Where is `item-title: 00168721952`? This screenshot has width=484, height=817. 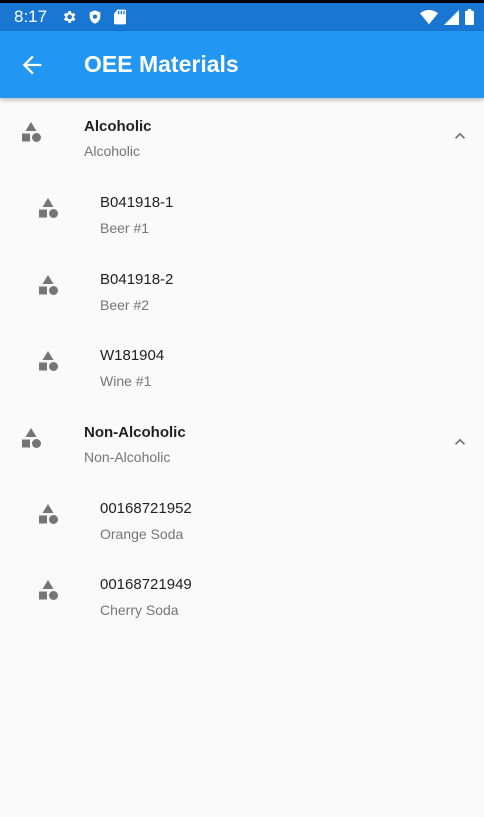
item-title: 00168721952 is located at coordinates (146, 508).